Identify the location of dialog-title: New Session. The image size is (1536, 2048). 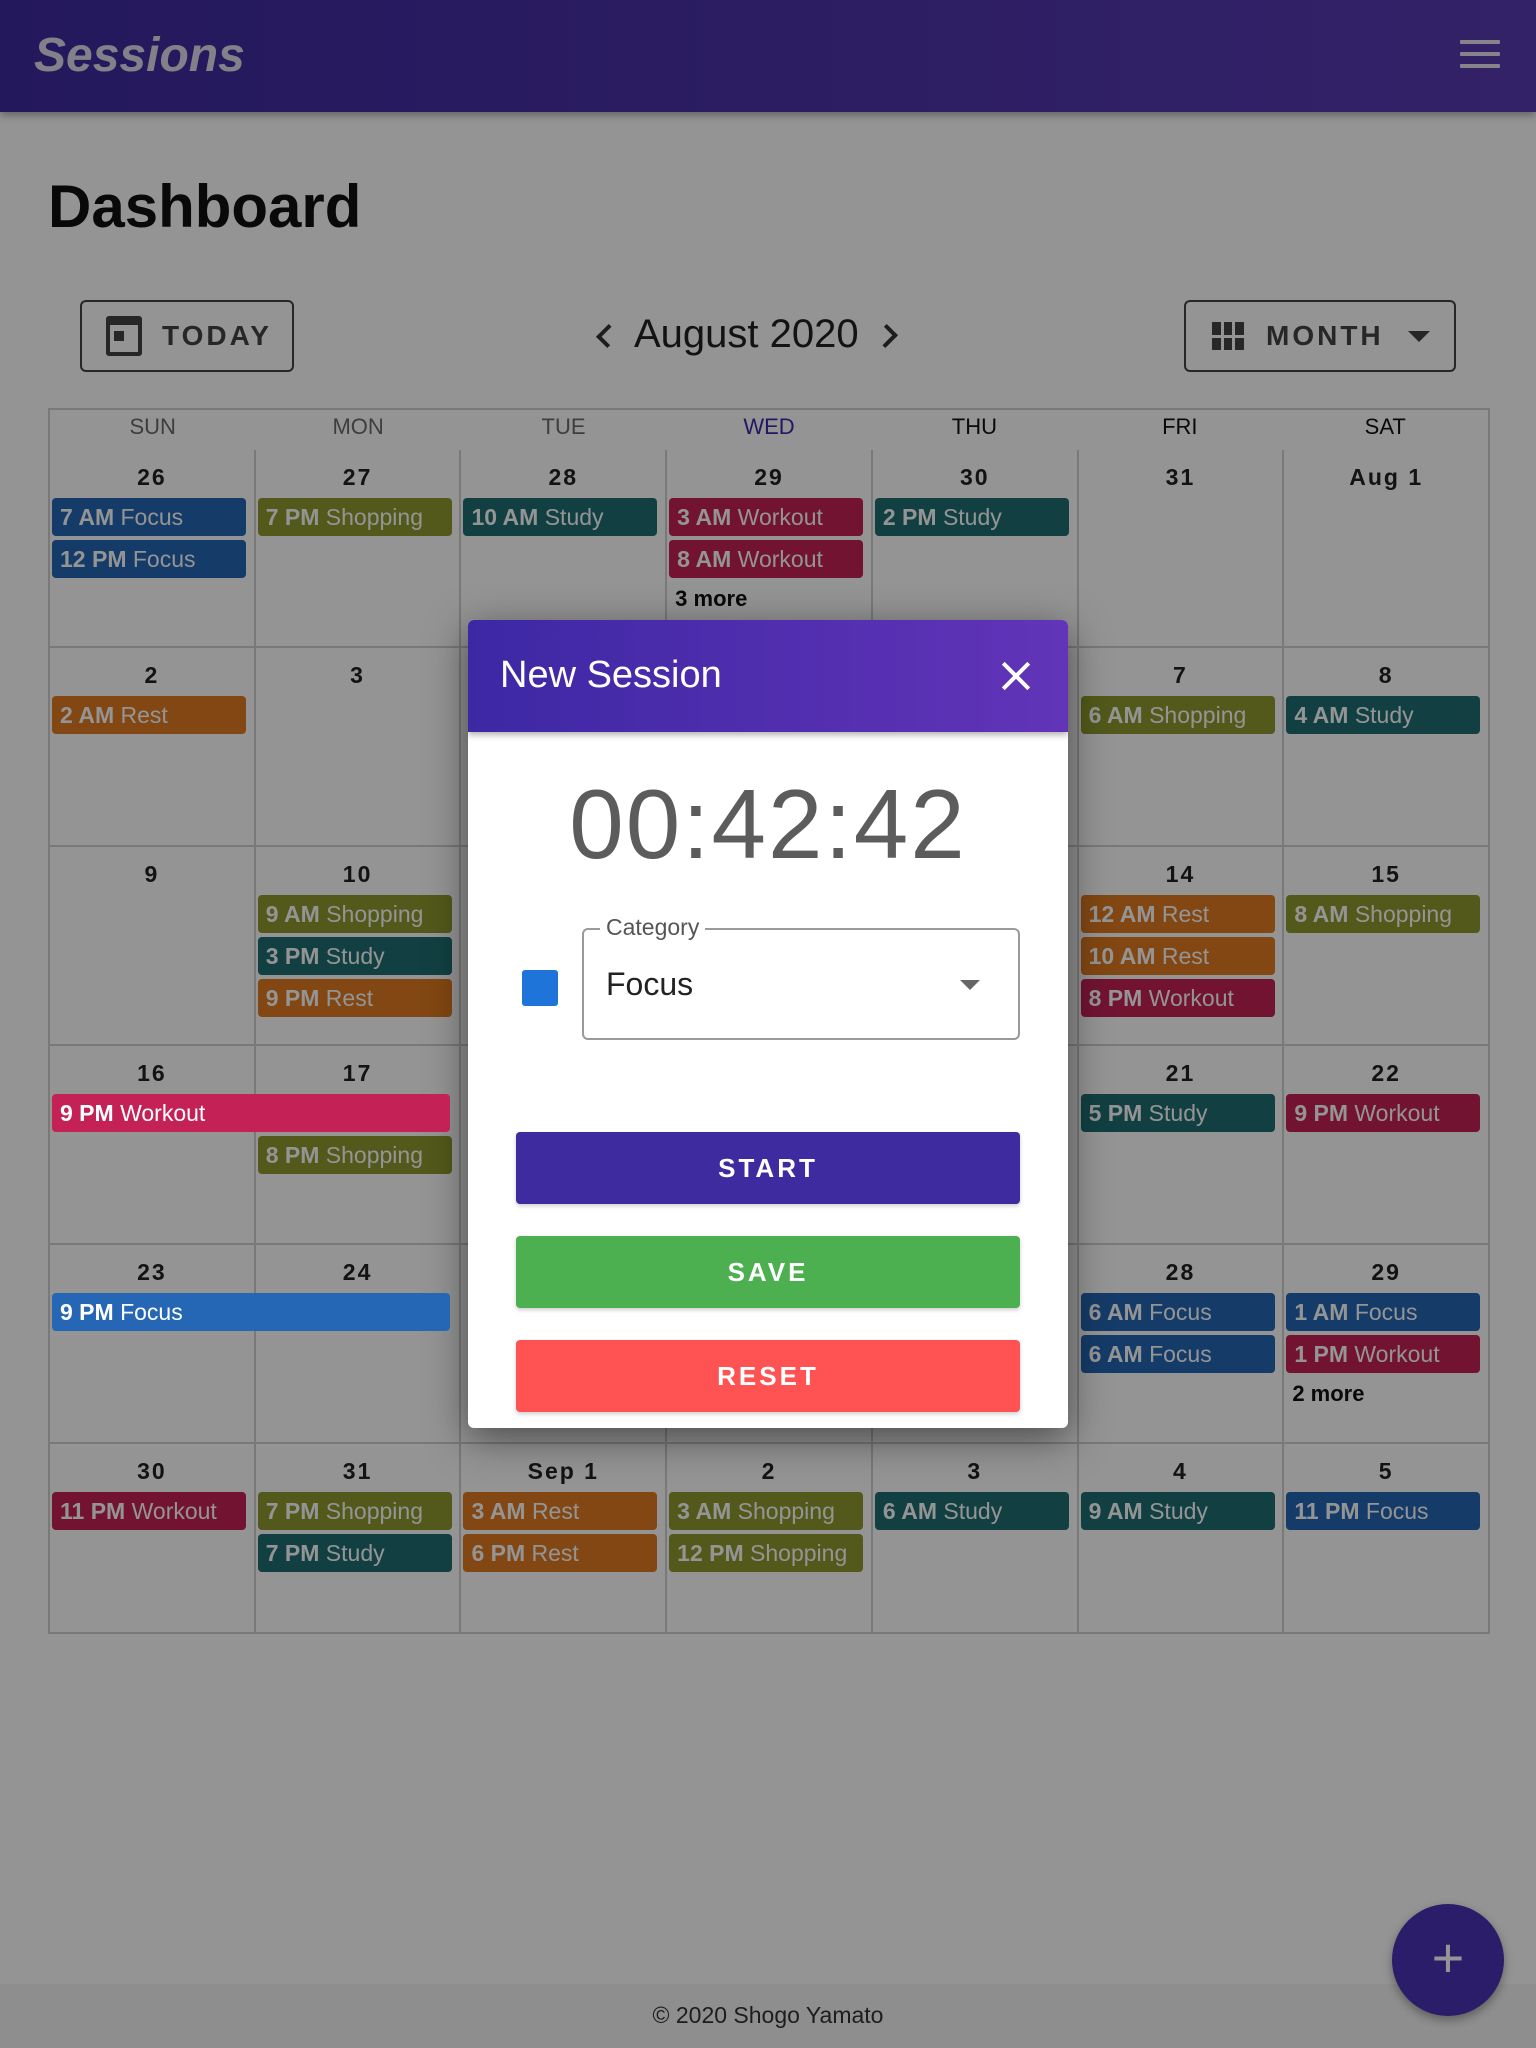
(611, 675).